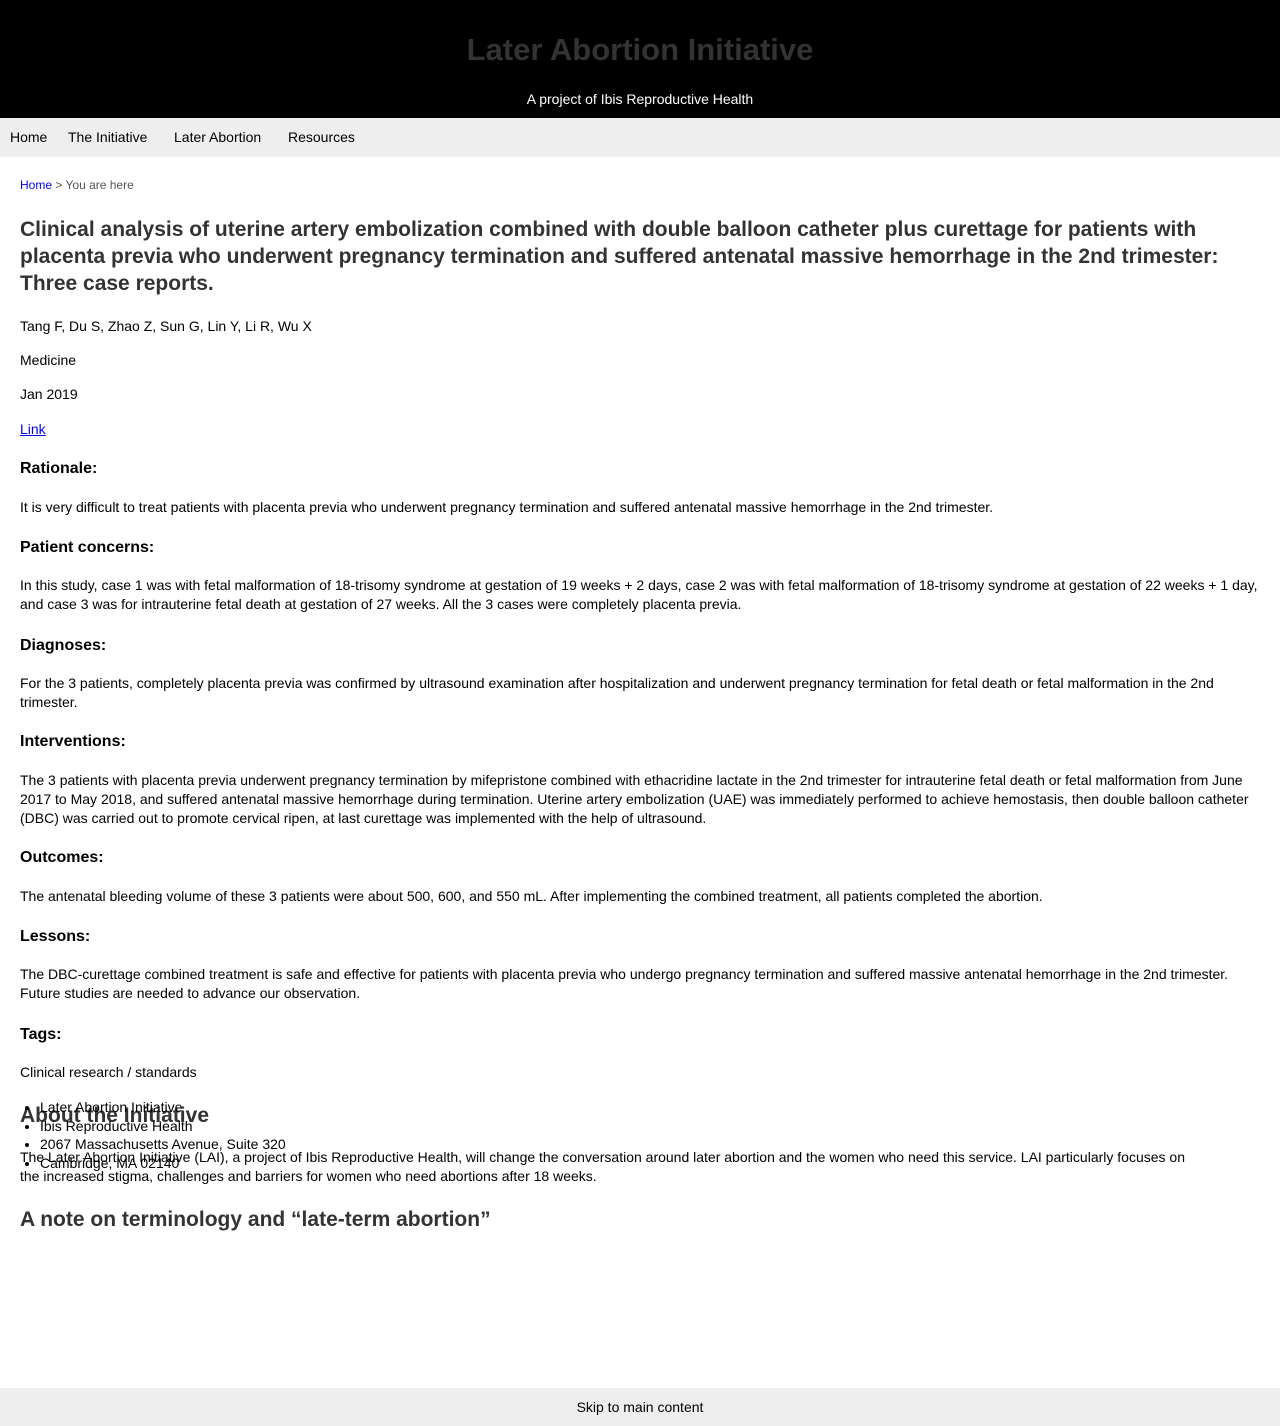 Image resolution: width=1280 pixels, height=1426 pixels. I want to click on site-title: Later Abortion Initiative, so click(640, 49).